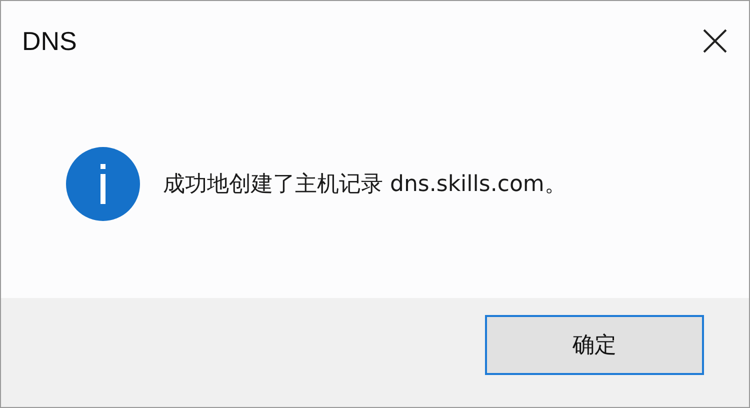 The width and height of the screenshot is (750, 408). Describe the element at coordinates (49, 41) in the screenshot. I see `window-title: DNS` at that location.